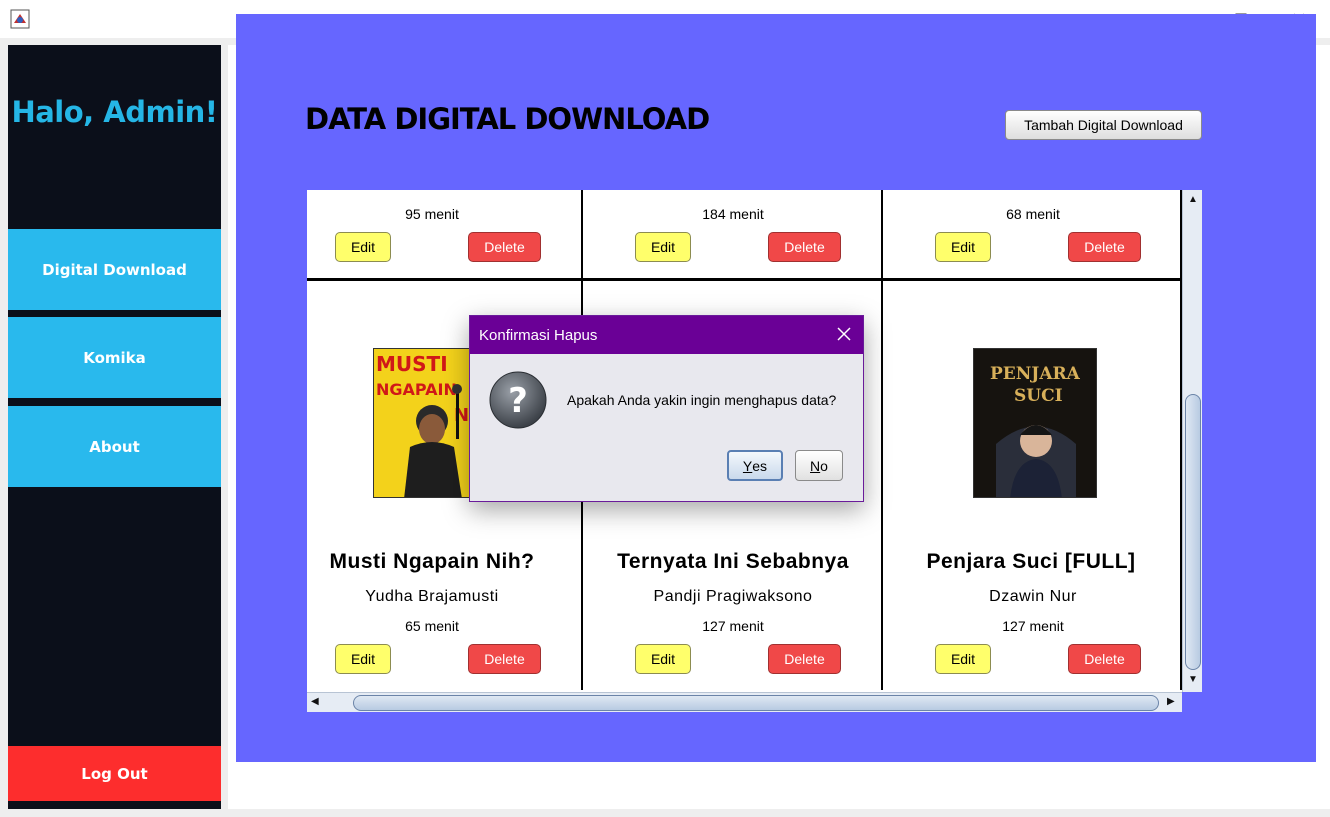 The image size is (1330, 817). I want to click on page-title: DATA DIGITAL DOWNLOAD, so click(507, 119).